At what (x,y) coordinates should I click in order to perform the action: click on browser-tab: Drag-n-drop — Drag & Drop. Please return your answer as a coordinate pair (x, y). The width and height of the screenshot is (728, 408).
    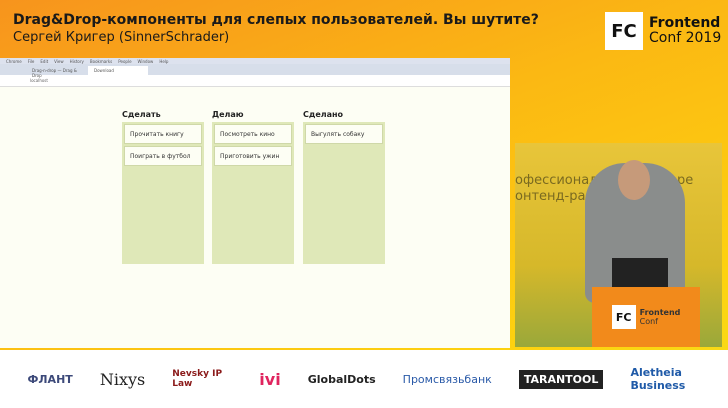
    Looking at the image, I should click on (56, 72).